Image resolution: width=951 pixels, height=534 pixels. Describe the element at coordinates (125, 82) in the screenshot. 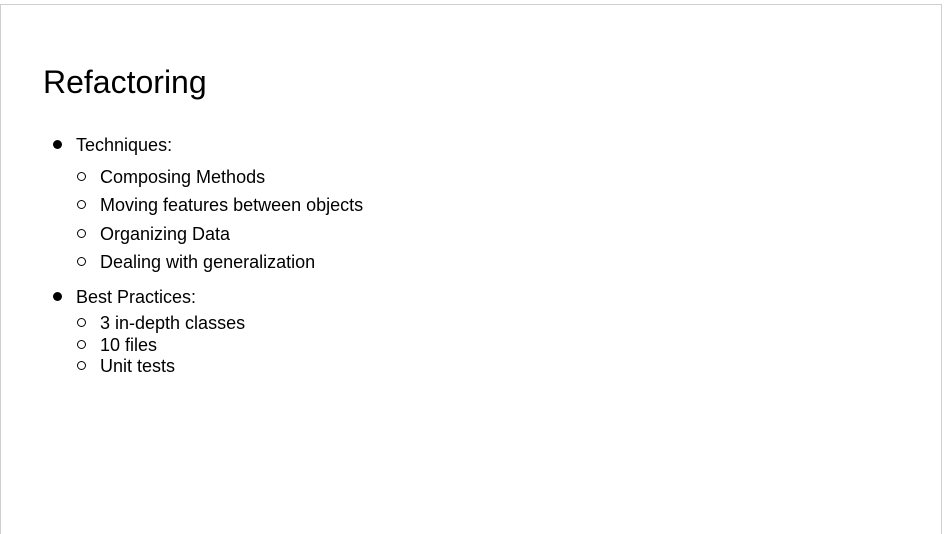

I see `slide-title: Refactoring` at that location.